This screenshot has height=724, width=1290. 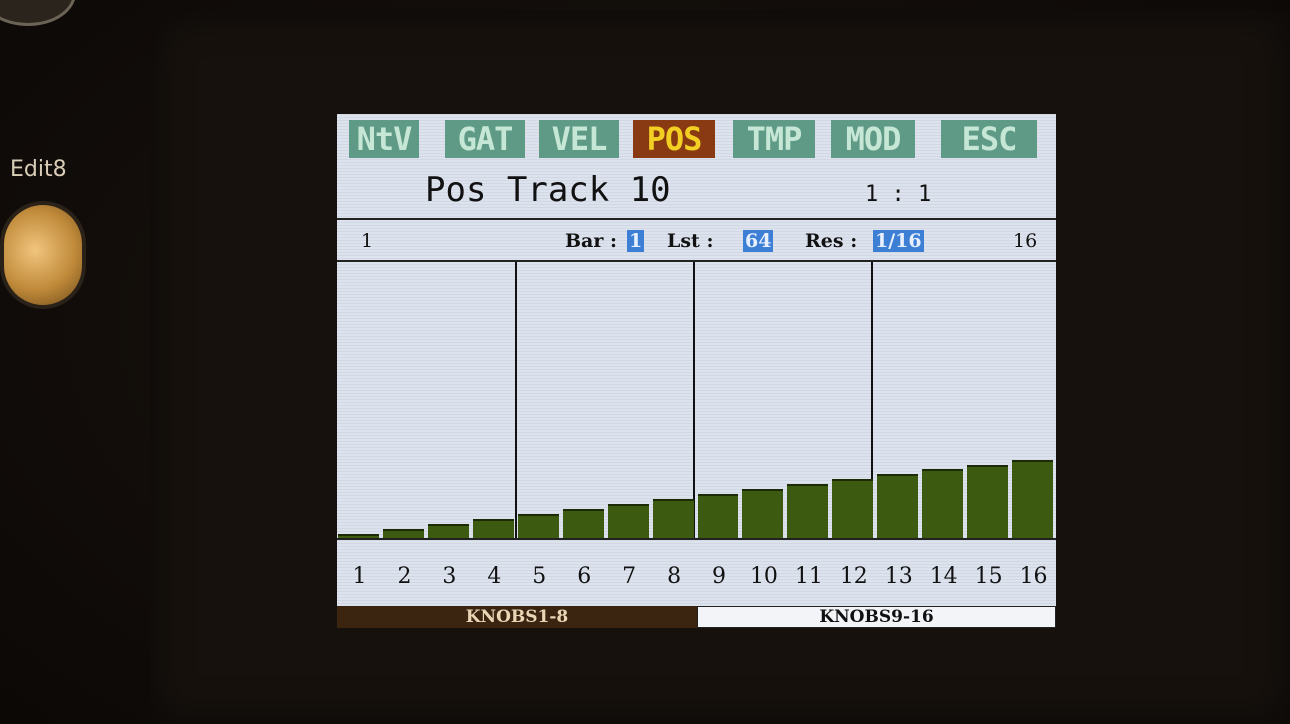 I want to click on knob-label: Edit8, so click(x=38, y=169).